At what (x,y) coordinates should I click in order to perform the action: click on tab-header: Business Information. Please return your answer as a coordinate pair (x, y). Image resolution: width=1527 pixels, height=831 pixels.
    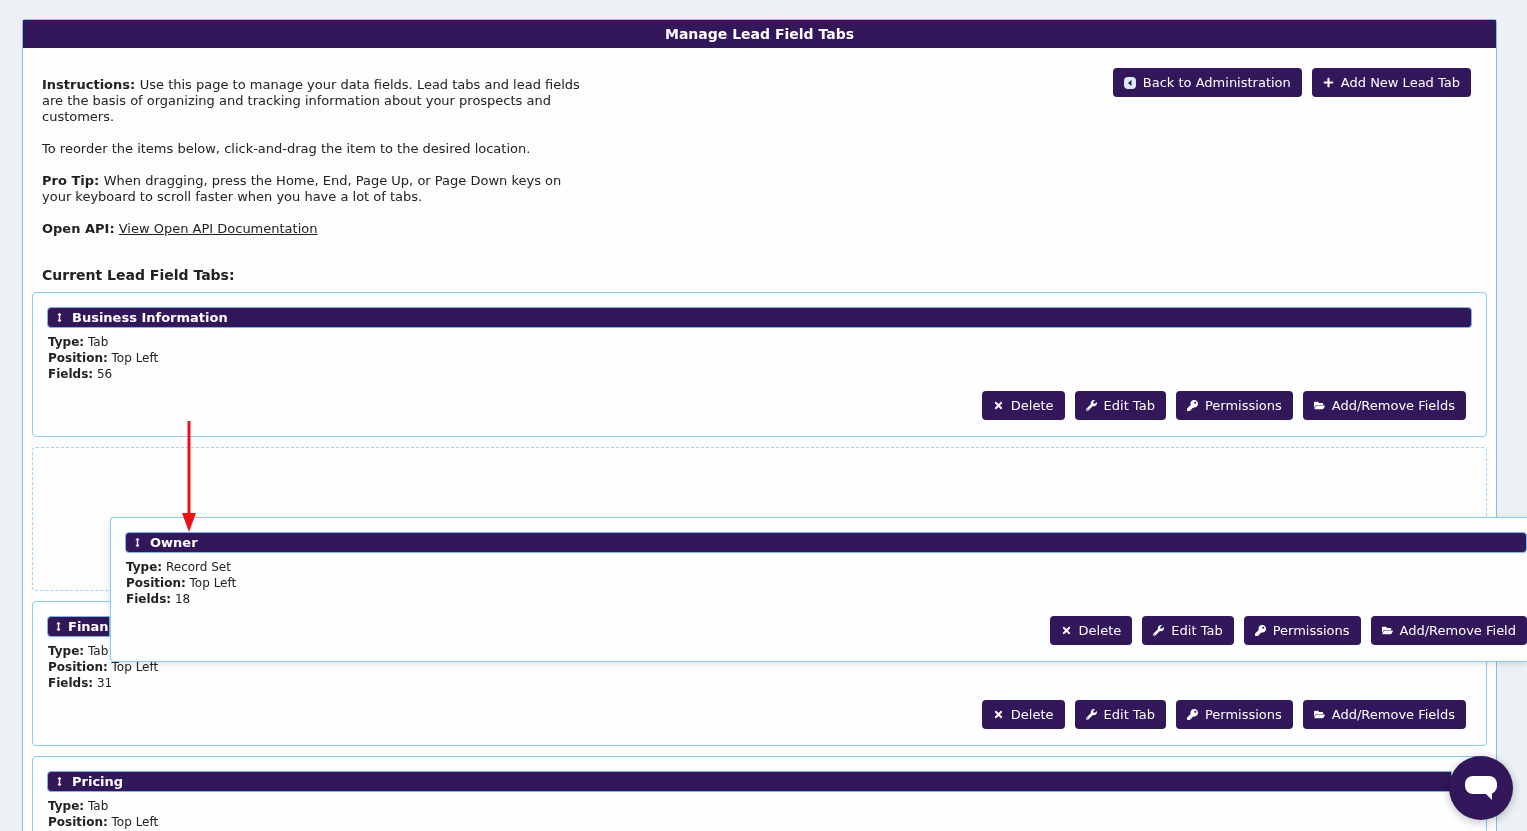
    Looking at the image, I should click on (759, 317).